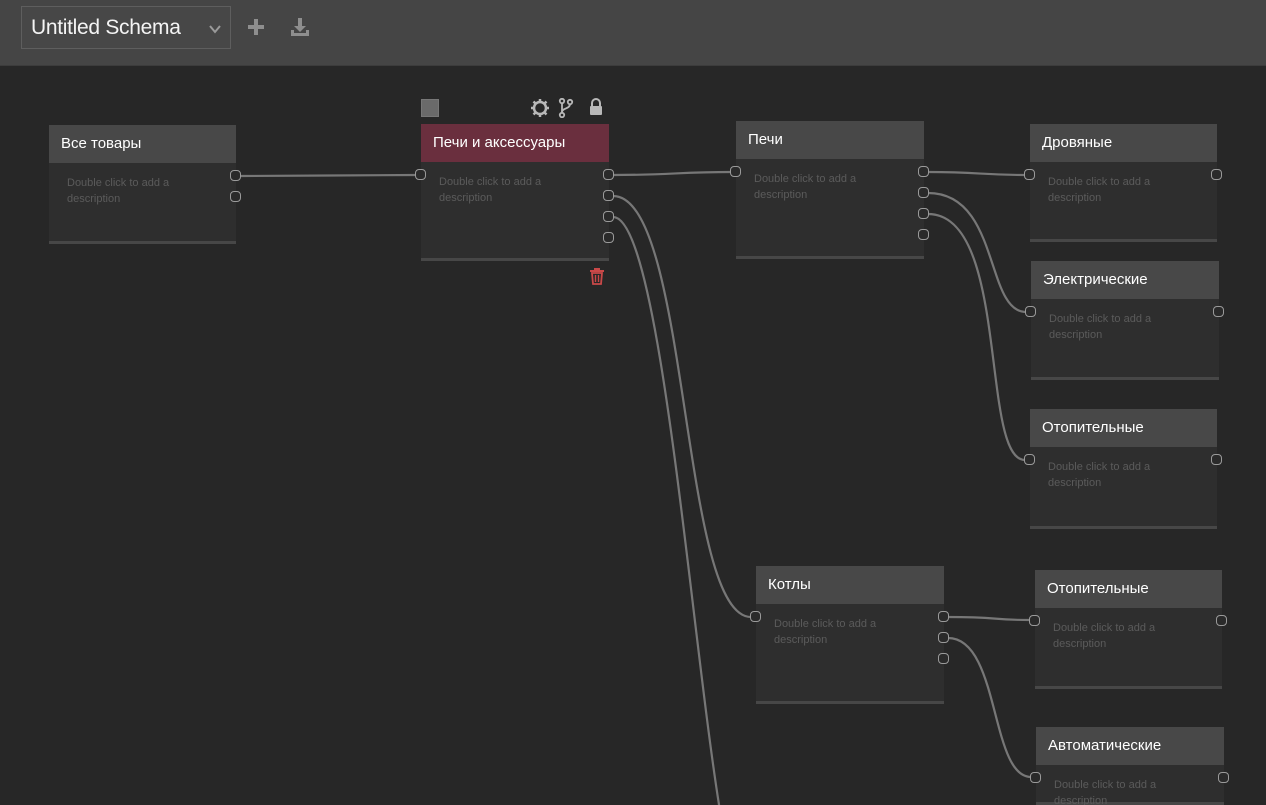 Image resolution: width=1266 pixels, height=805 pixels. Describe the element at coordinates (633, 33) in the screenshot. I see `top-toolbar: Untitled Schema` at that location.